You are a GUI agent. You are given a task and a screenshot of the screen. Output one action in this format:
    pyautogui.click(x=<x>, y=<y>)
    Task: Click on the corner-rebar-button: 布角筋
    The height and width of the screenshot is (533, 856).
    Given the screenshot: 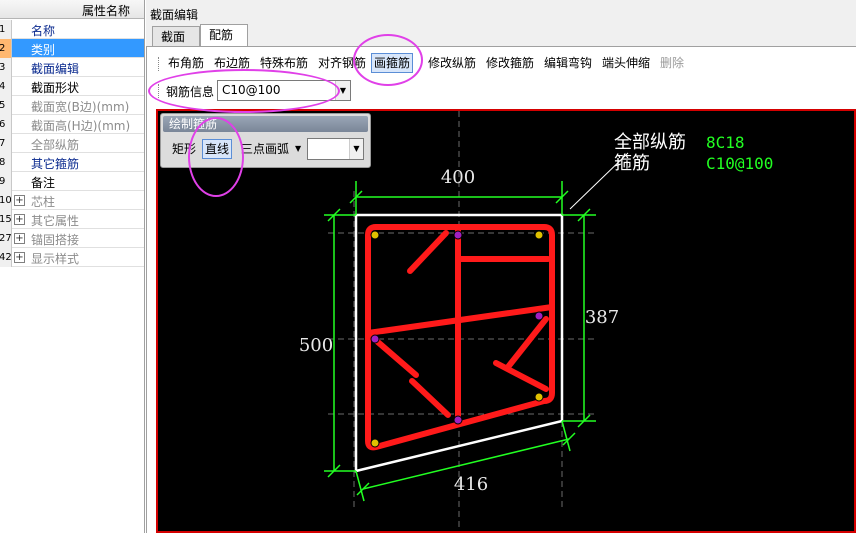 What is the action you would take?
    pyautogui.click(x=186, y=63)
    